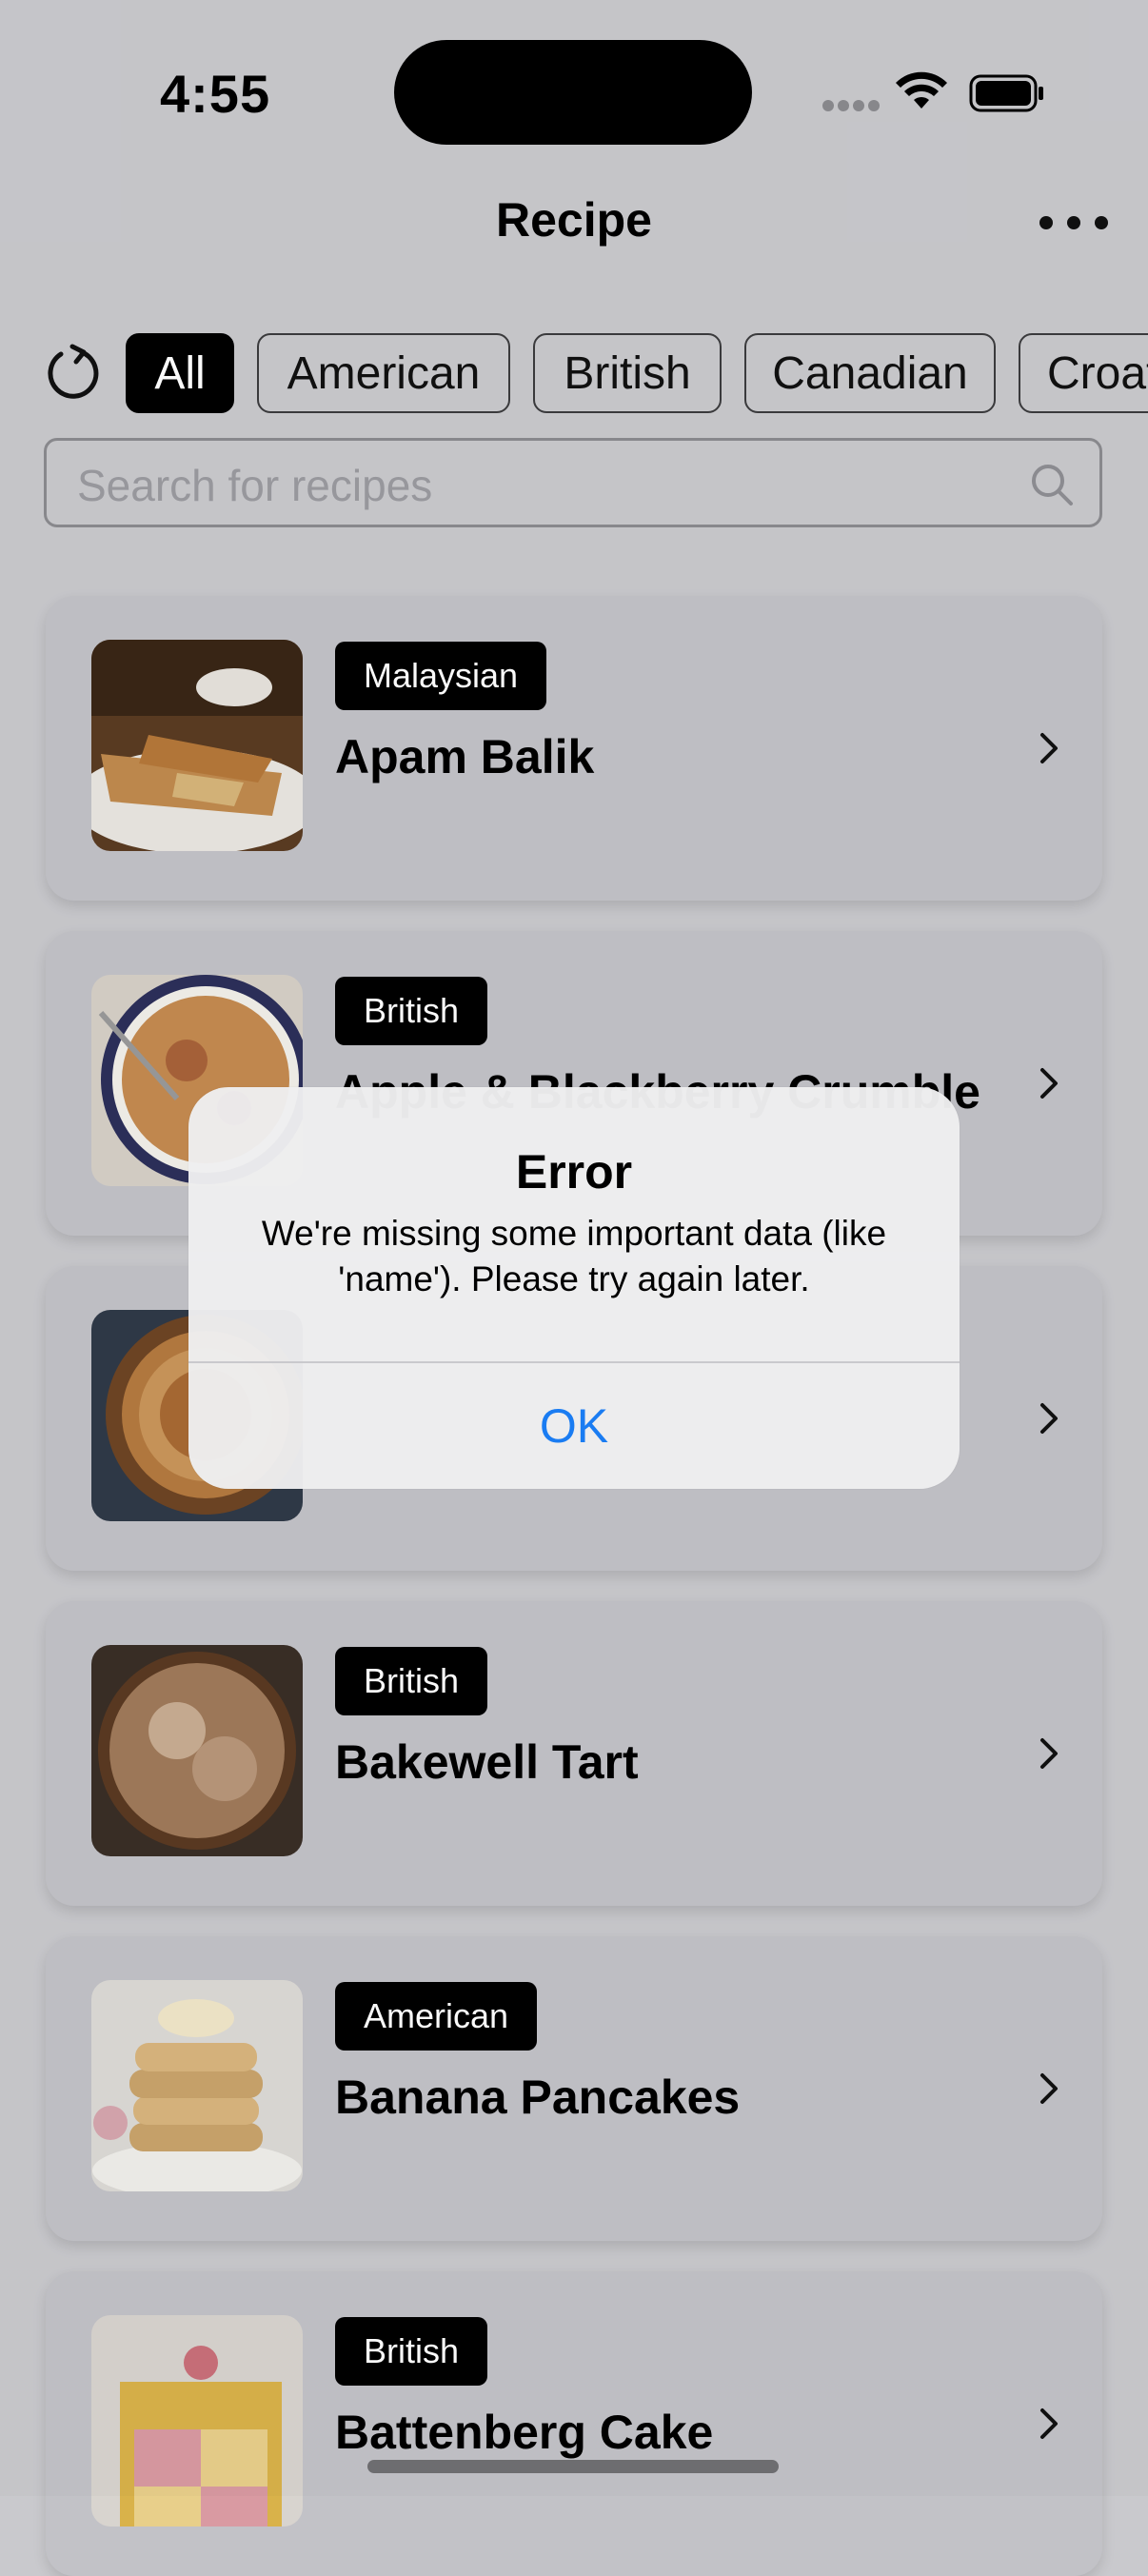 The width and height of the screenshot is (1148, 2576). Describe the element at coordinates (574, 1172) in the screenshot. I see `alert-title: Error` at that location.